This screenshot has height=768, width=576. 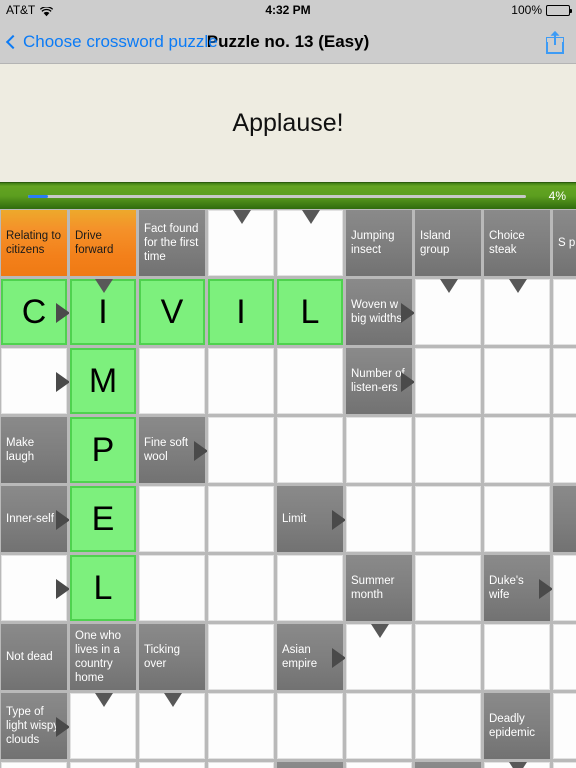 I want to click on clue-text: Limit, so click(x=294, y=518).